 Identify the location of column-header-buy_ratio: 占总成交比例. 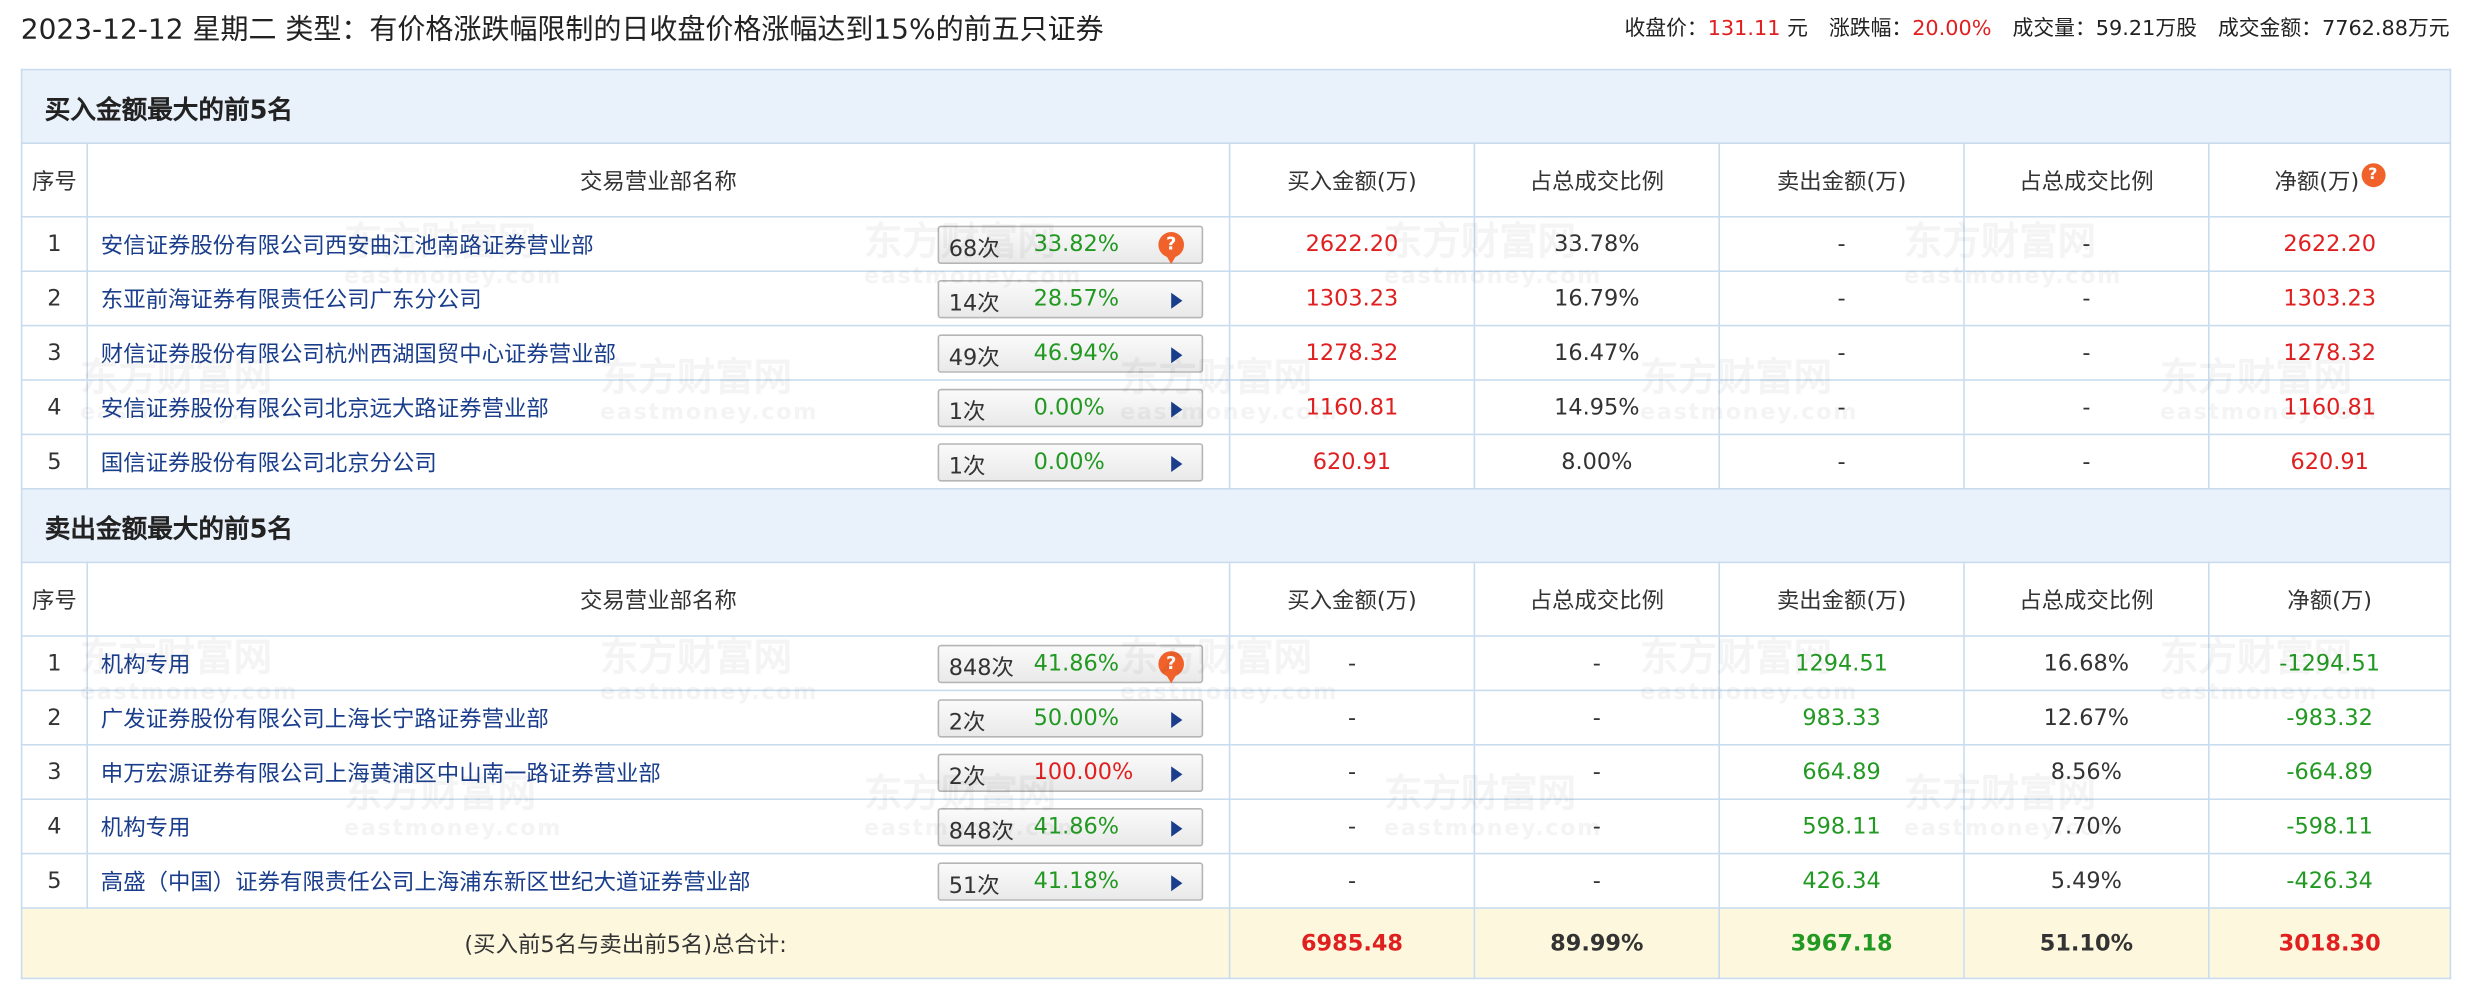
(1597, 599).